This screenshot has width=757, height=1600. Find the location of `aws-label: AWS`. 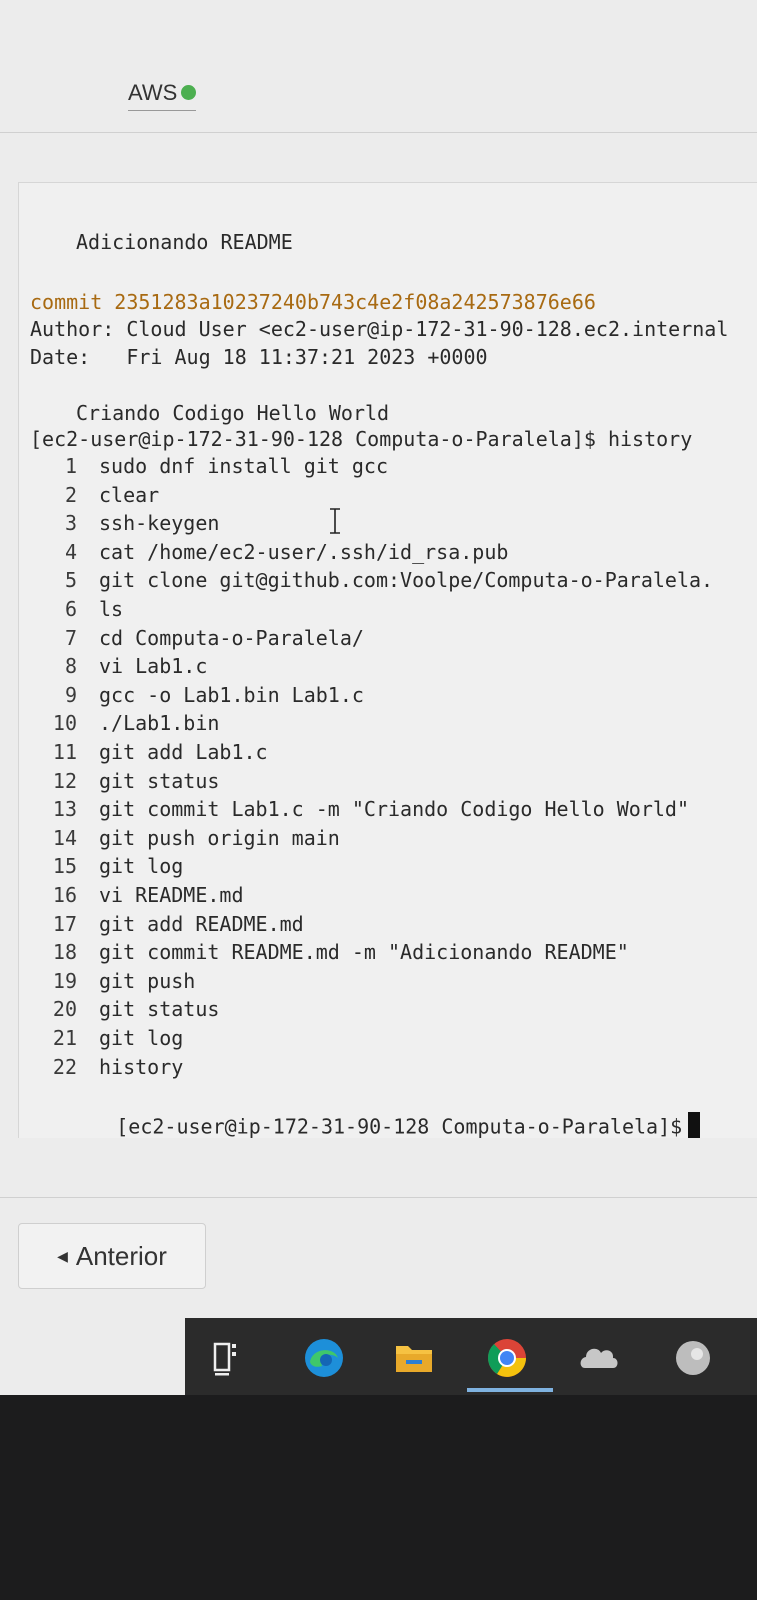

aws-label: AWS is located at coordinates (153, 92).